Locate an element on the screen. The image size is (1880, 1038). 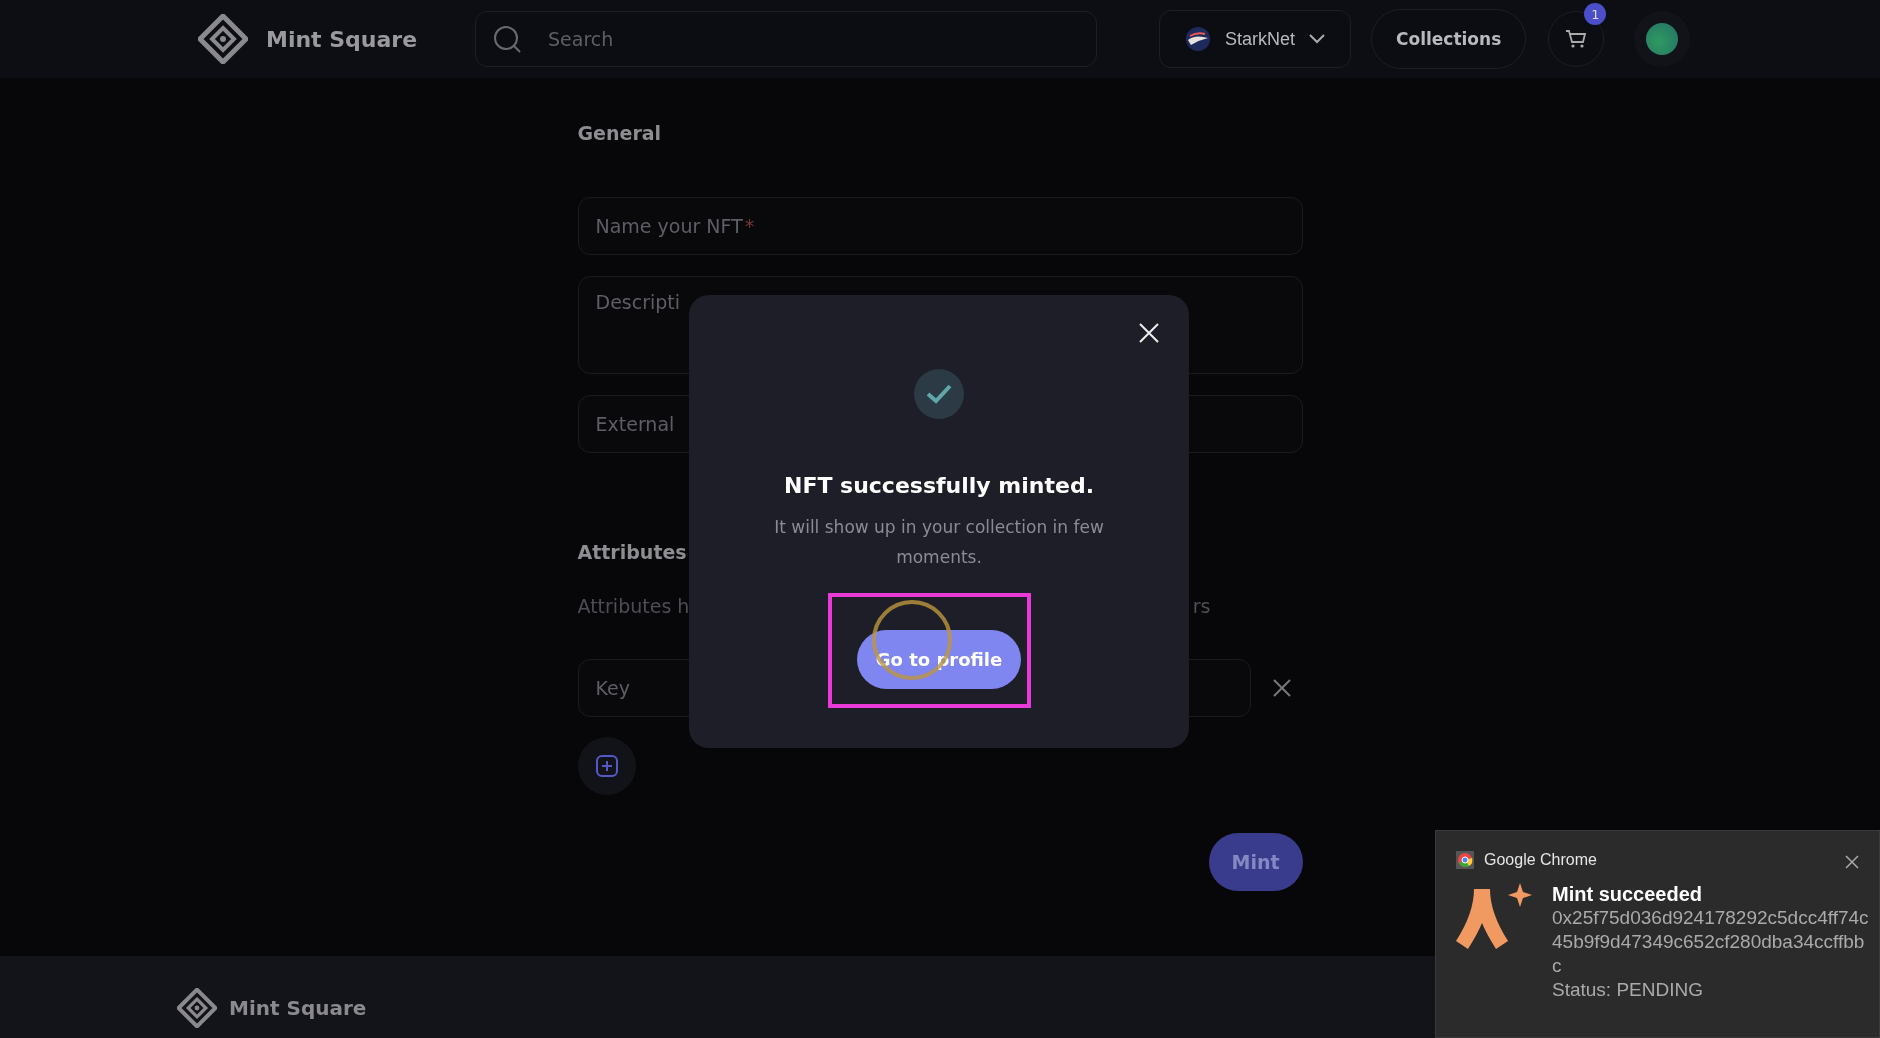
network-logo-icon is located at coordinates (1198, 39).